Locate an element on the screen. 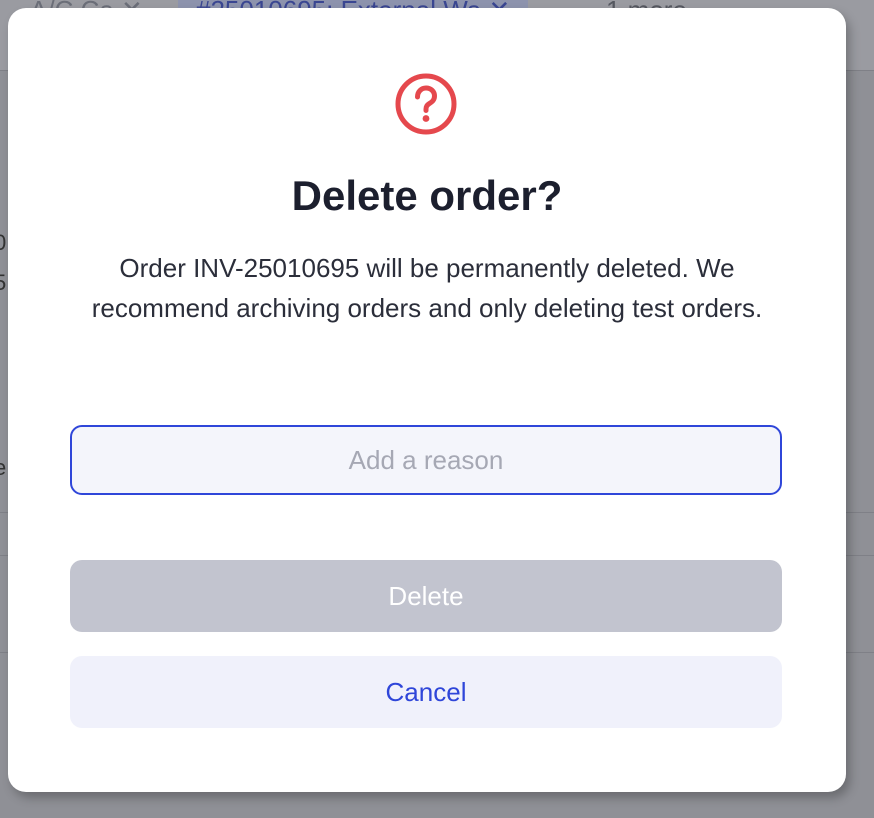 The height and width of the screenshot is (818, 874). delete-button: Delete is located at coordinates (426, 596).